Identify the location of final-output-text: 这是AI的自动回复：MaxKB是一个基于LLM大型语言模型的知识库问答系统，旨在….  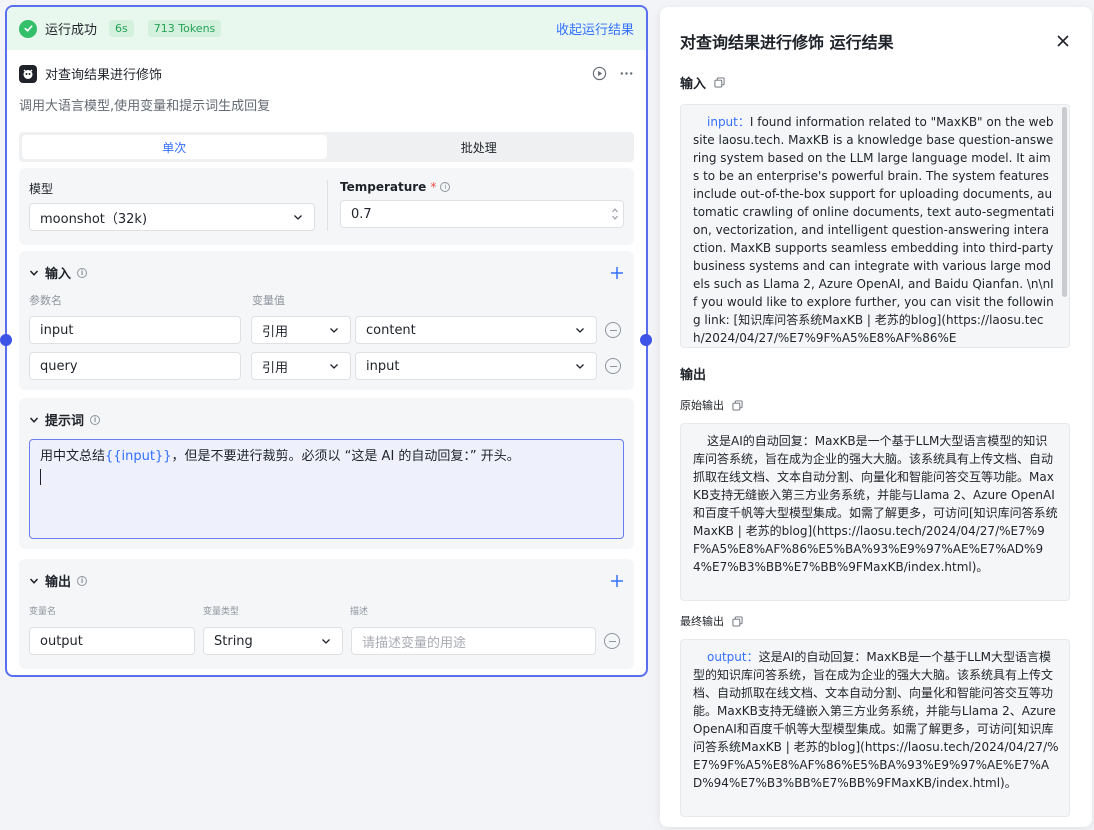
(876, 720).